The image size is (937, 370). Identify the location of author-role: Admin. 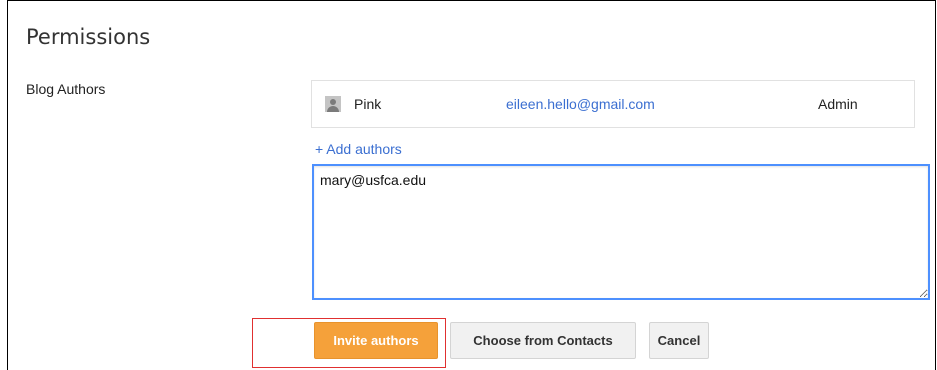
(838, 104).